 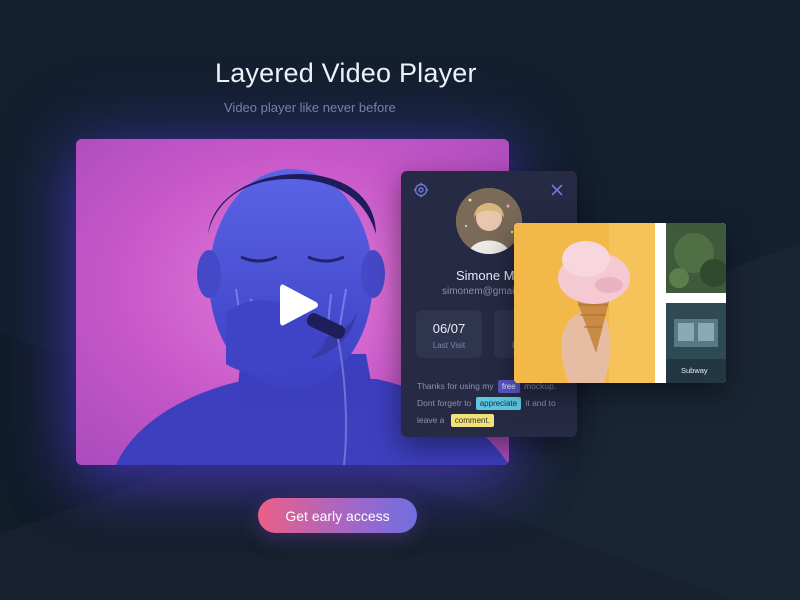 I want to click on gallery-panel: Subway, so click(x=620, y=303).